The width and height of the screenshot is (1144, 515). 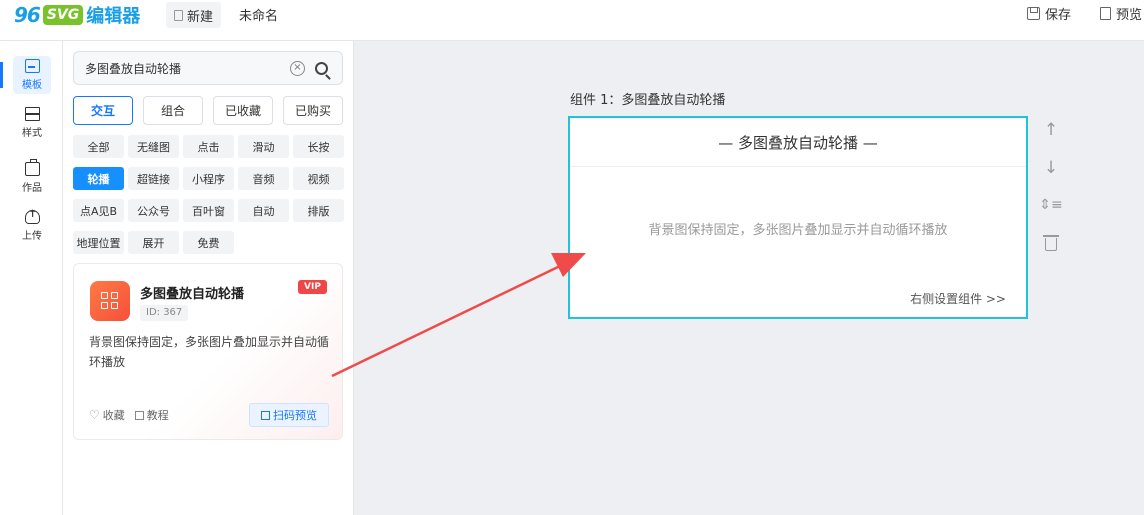 I want to click on logo-text: 编辑器, so click(x=113, y=16).